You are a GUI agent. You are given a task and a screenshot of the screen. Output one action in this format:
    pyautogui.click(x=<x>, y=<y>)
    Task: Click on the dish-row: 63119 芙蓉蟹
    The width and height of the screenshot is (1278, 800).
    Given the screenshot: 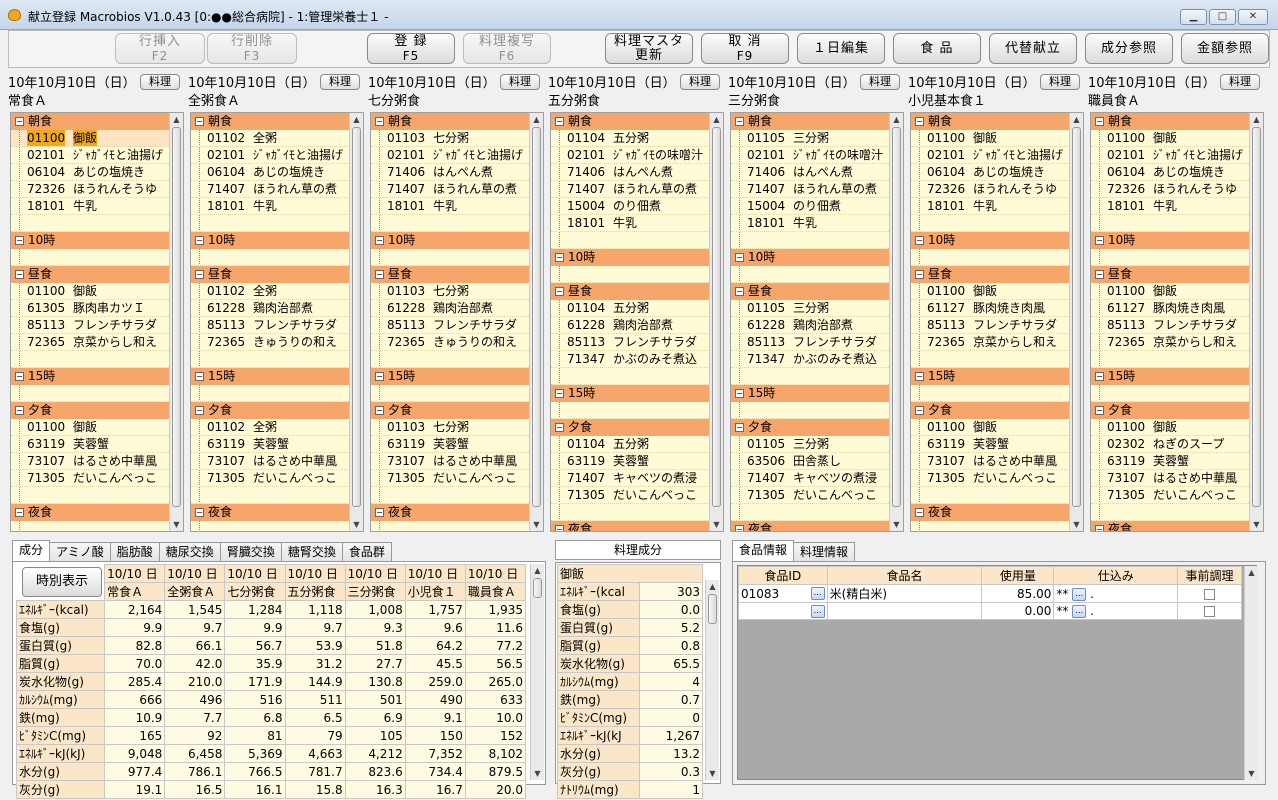 What is the action you would take?
    pyautogui.click(x=997, y=444)
    